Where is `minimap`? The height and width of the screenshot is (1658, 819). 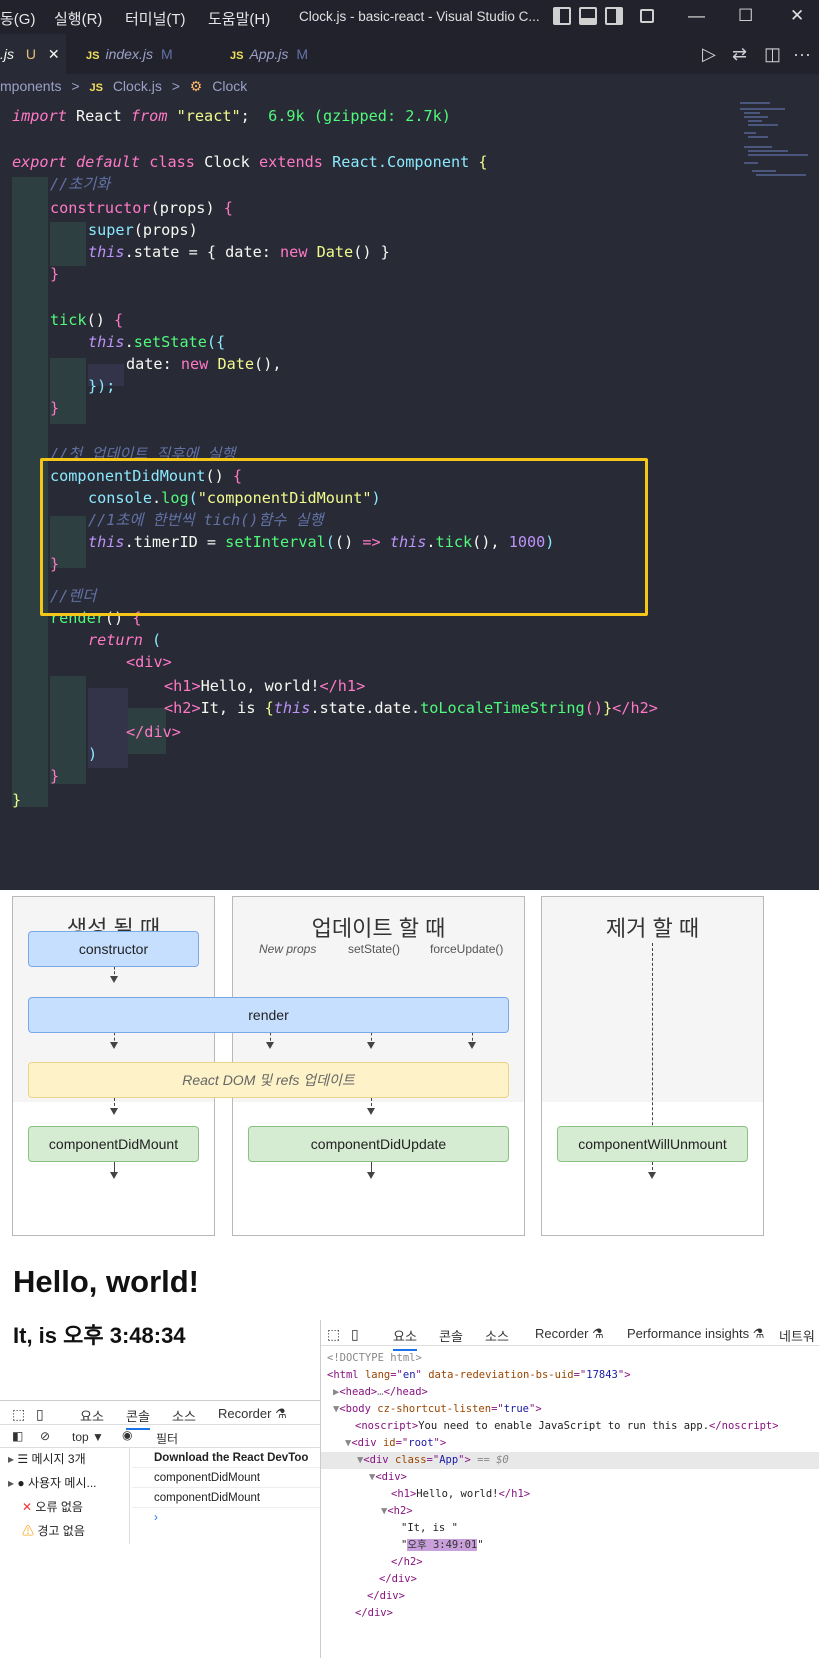 minimap is located at coordinates (777, 145).